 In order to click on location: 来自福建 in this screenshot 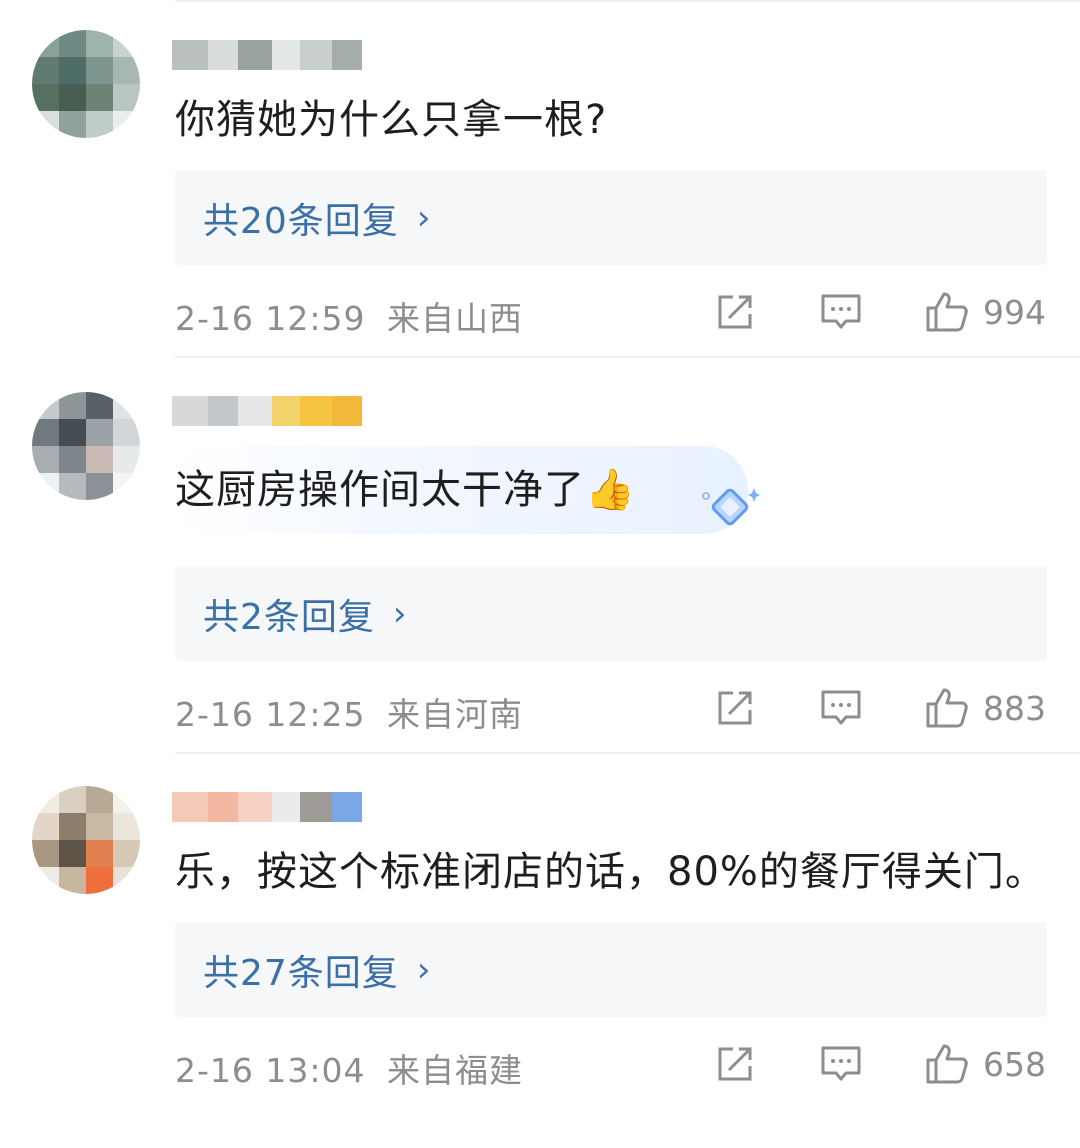, I will do `click(455, 1070)`.